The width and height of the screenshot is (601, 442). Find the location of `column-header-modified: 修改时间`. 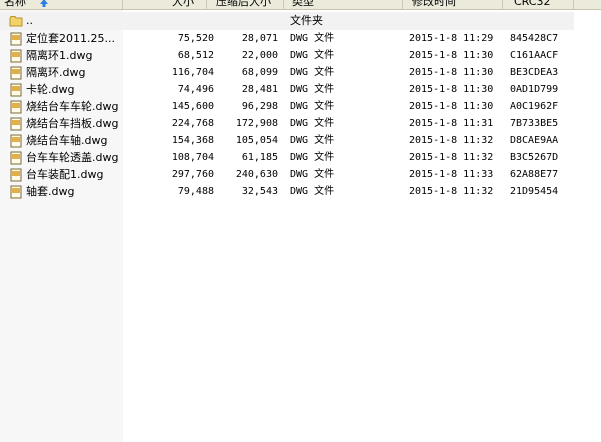

column-header-modified: 修改时间 is located at coordinates (434, 4).